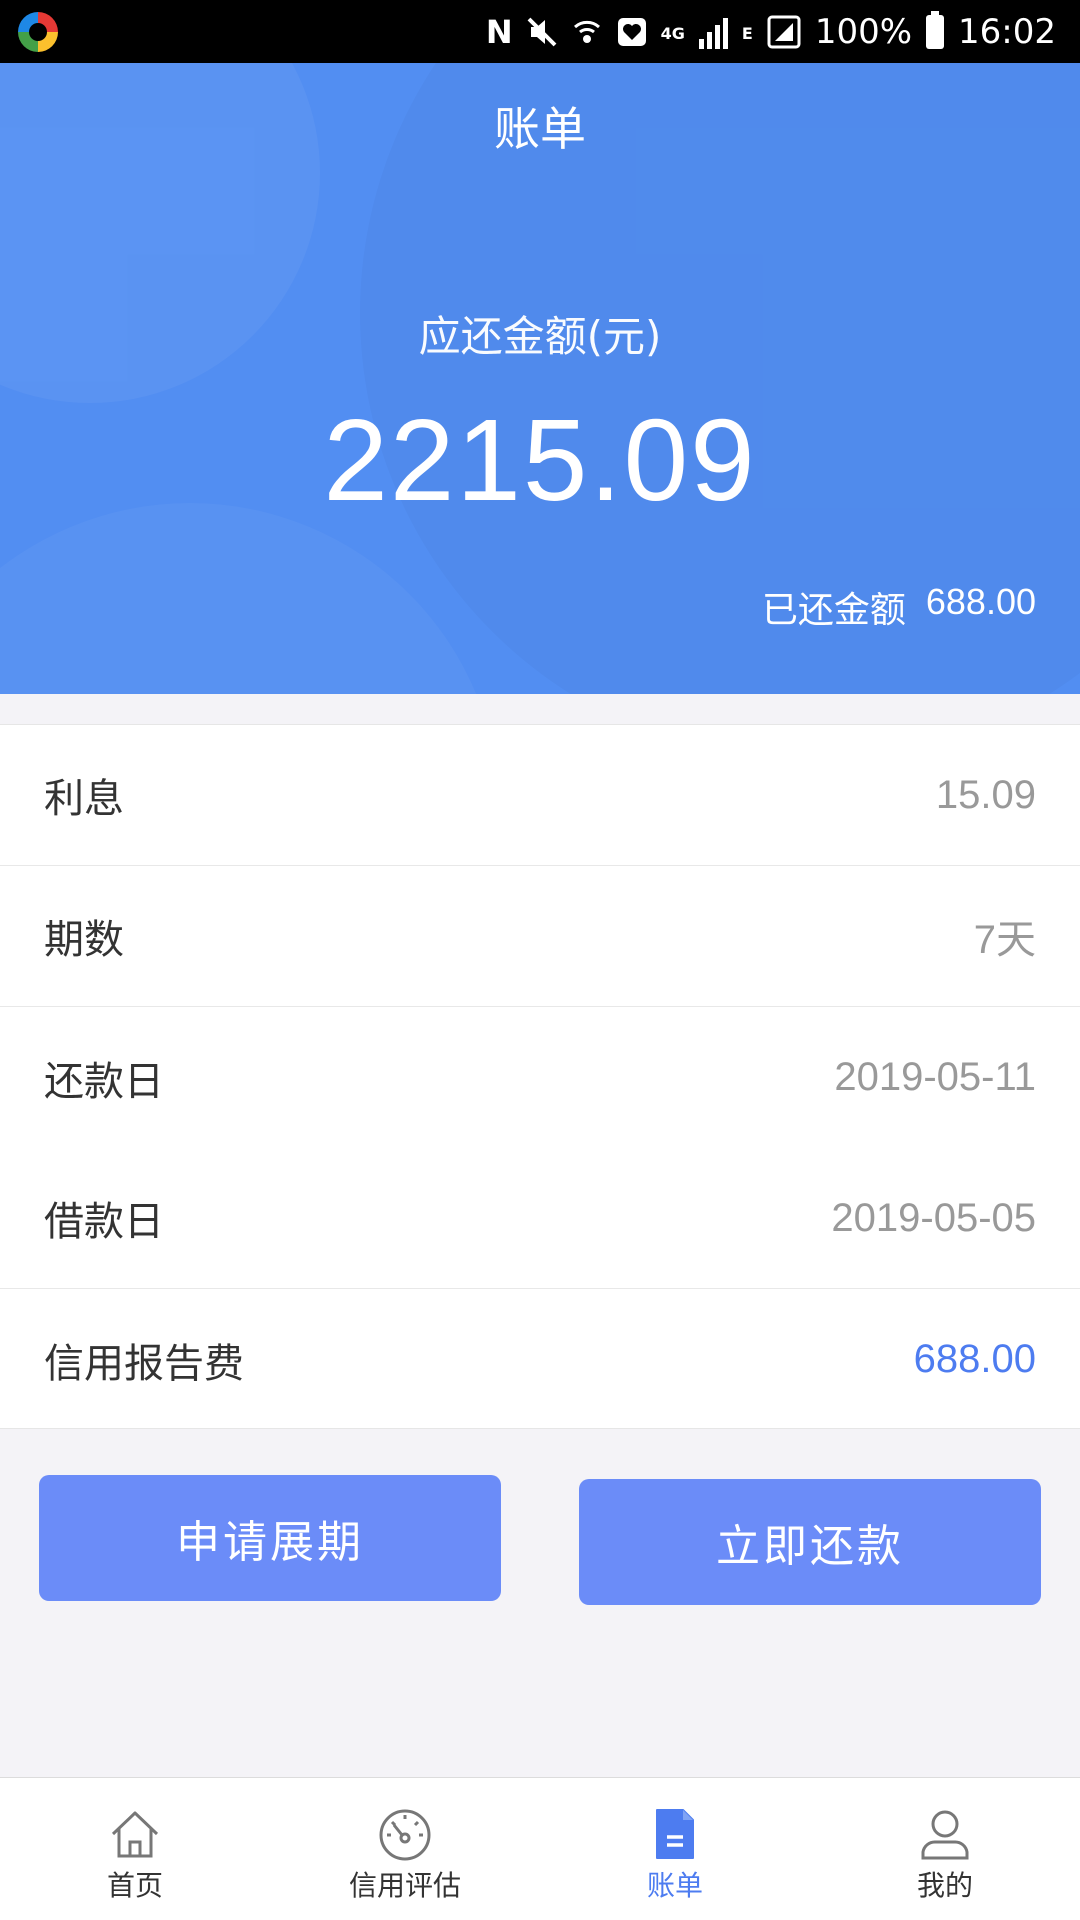  I want to click on detail-value: 688.00, so click(975, 1359).